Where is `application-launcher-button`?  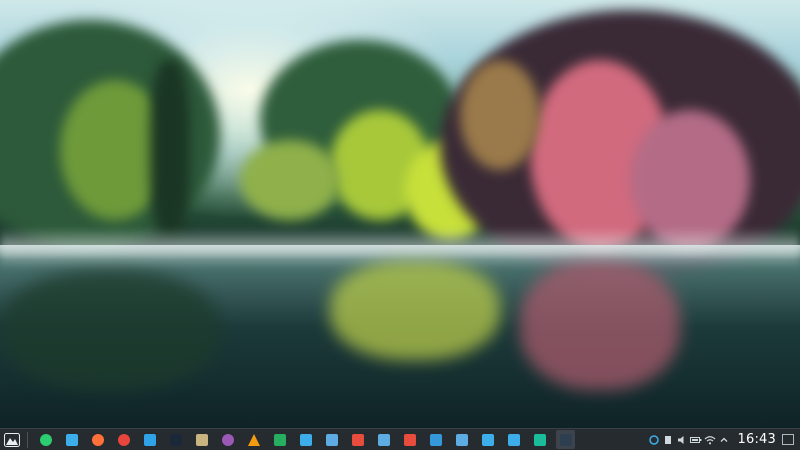 application-launcher-button is located at coordinates (12, 439).